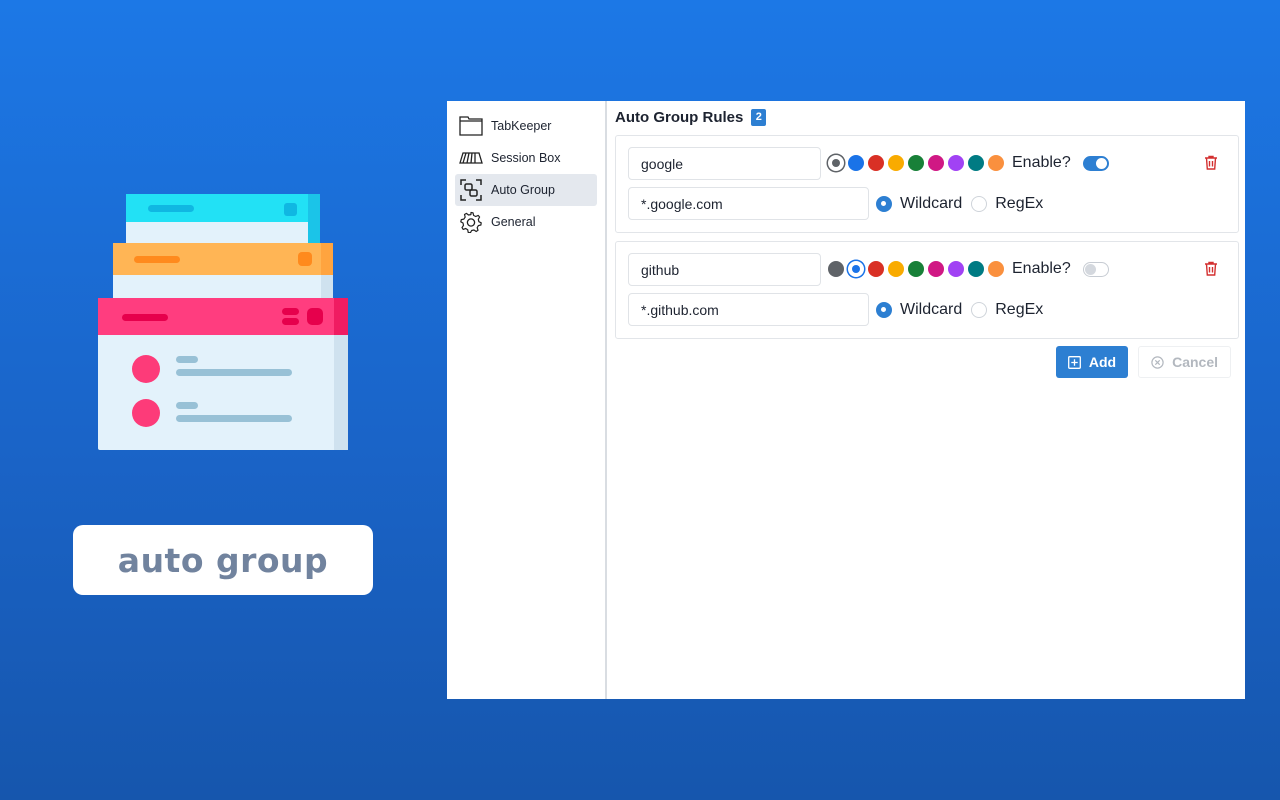 The width and height of the screenshot is (1280, 800). I want to click on close-circle-icon, so click(1157, 362).